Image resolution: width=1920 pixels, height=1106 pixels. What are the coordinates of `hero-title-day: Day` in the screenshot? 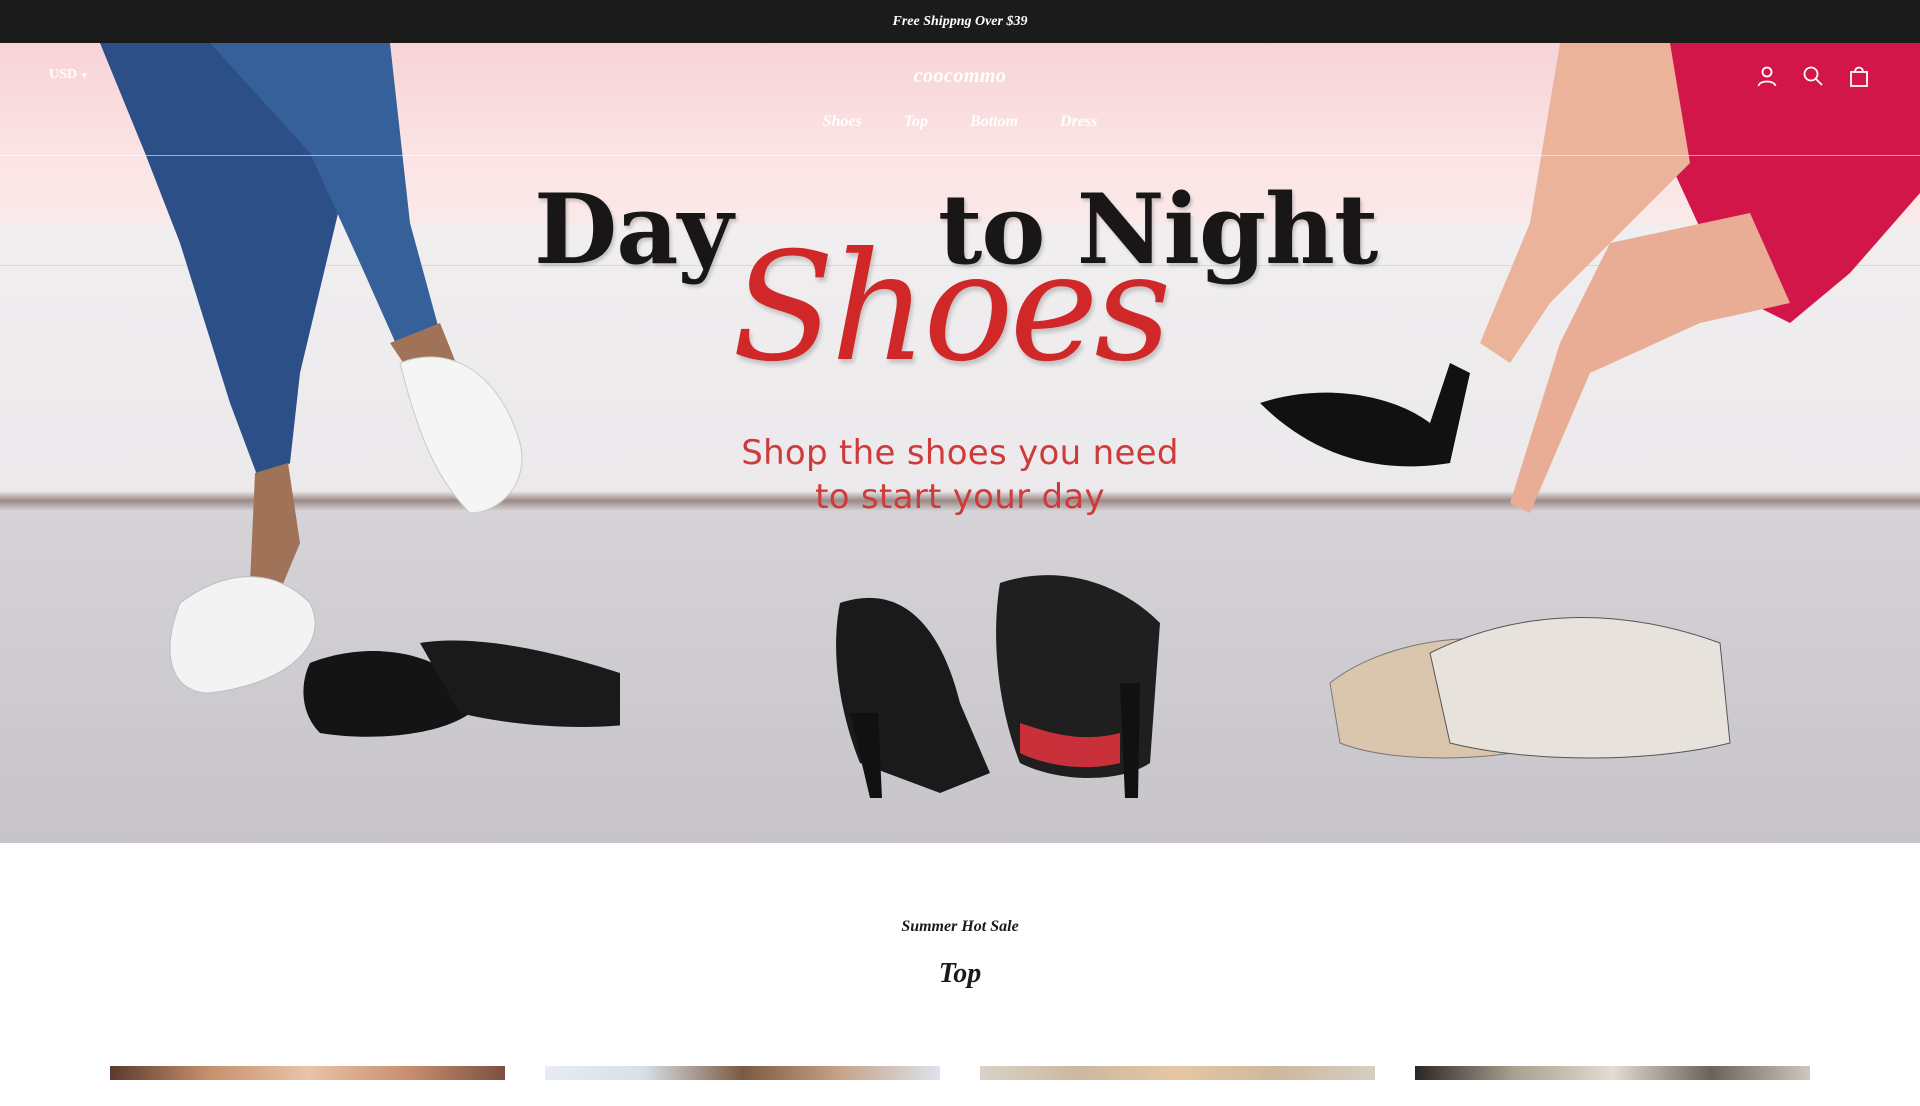 It's located at (633, 229).